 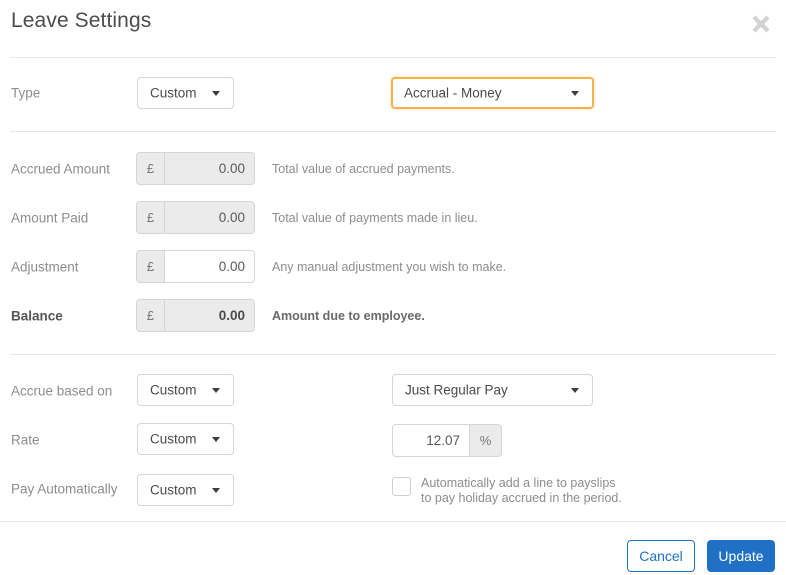 I want to click on accrue-basis-select: Just Regular Pay, so click(x=492, y=390).